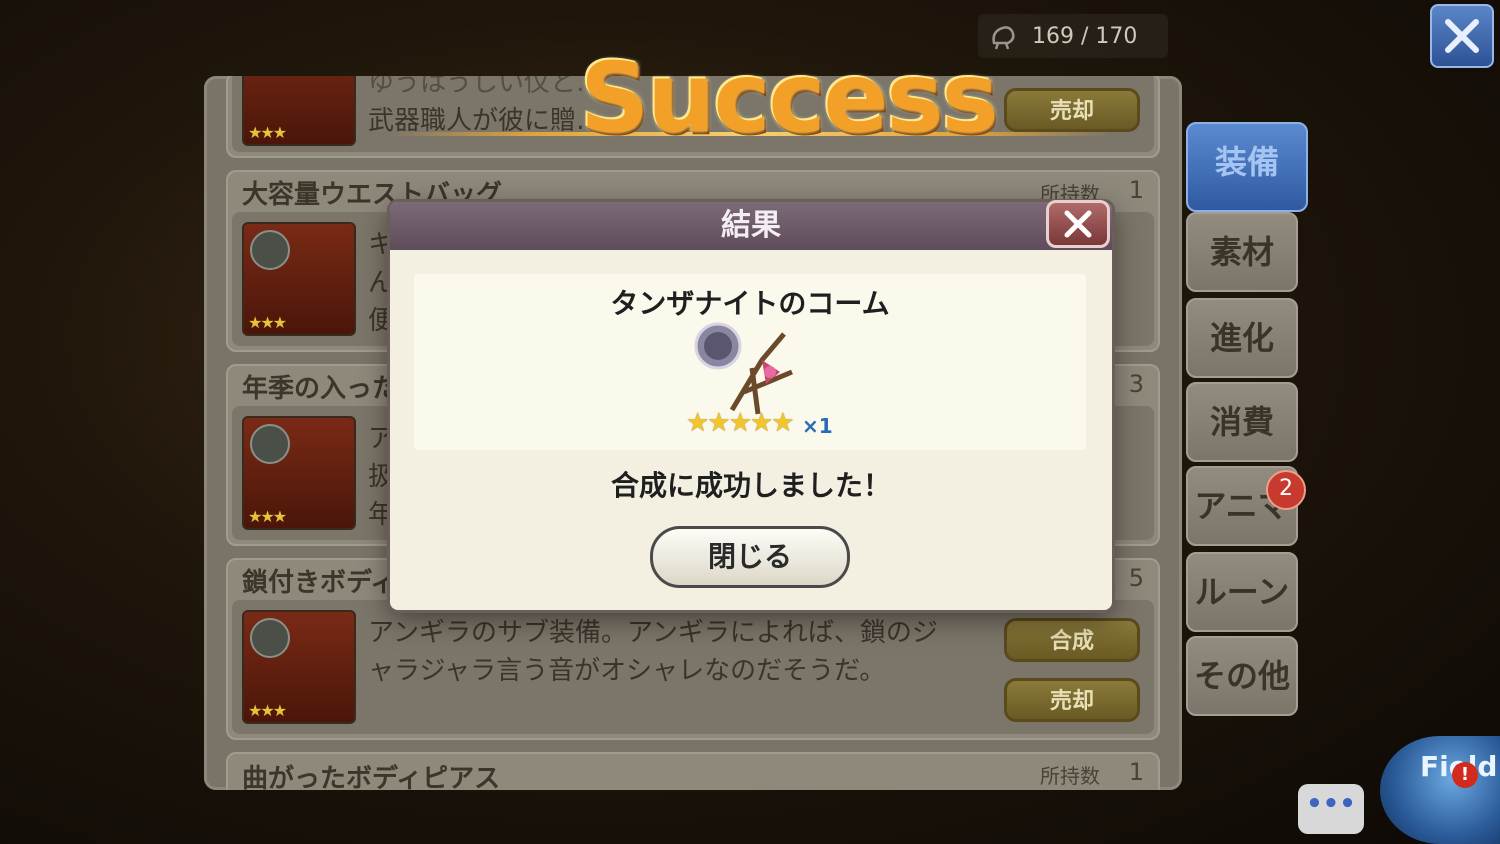 This screenshot has height=844, width=1500. I want to click on dialog-title: 結果, so click(751, 226).